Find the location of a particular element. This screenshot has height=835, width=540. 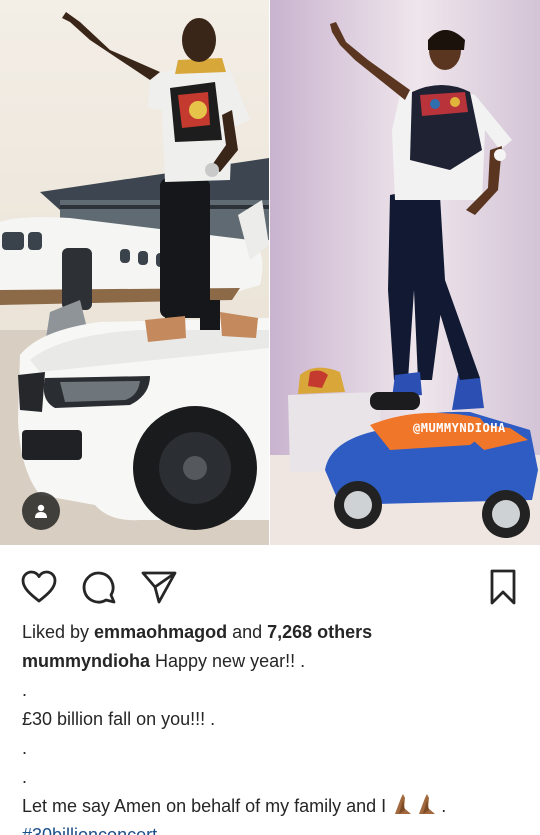

paper-plane-icon is located at coordinates (159, 587).